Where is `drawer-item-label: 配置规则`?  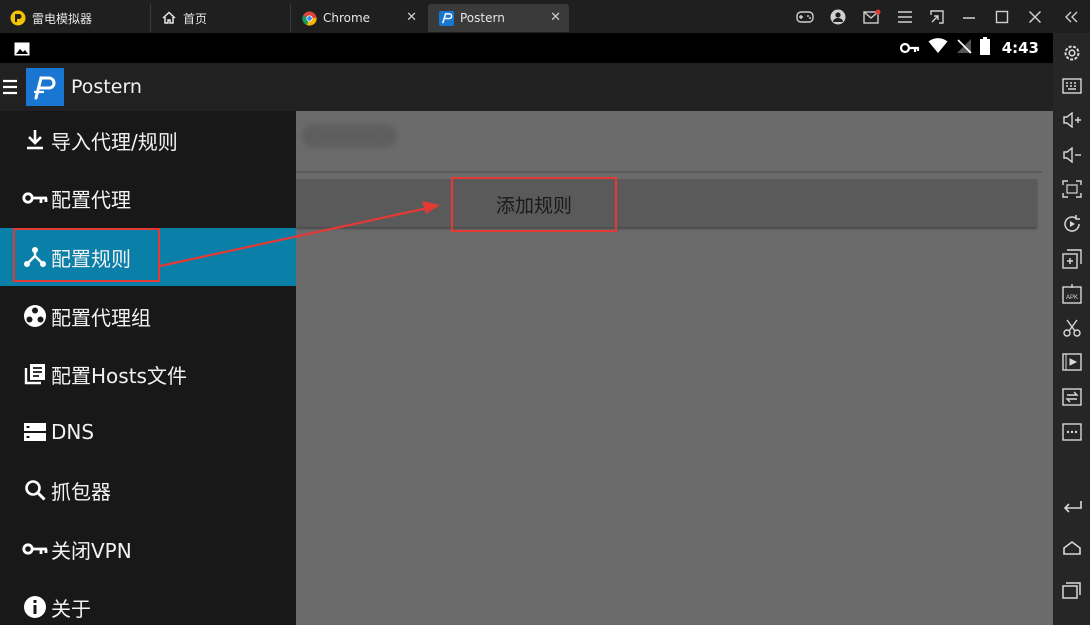
drawer-item-label: 配置规则 is located at coordinates (91, 258).